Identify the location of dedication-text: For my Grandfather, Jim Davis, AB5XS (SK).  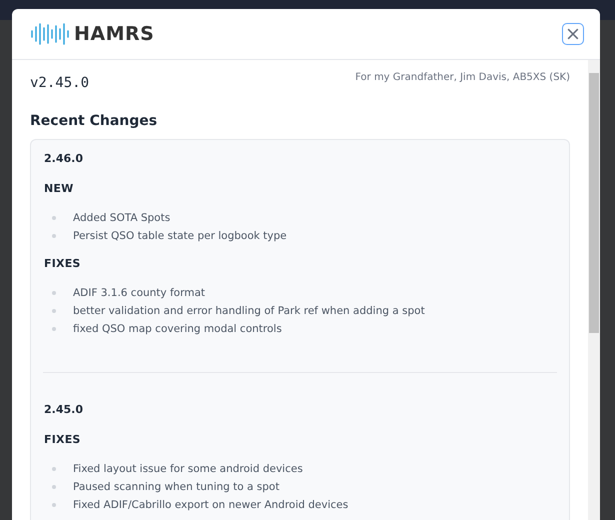
(462, 77).